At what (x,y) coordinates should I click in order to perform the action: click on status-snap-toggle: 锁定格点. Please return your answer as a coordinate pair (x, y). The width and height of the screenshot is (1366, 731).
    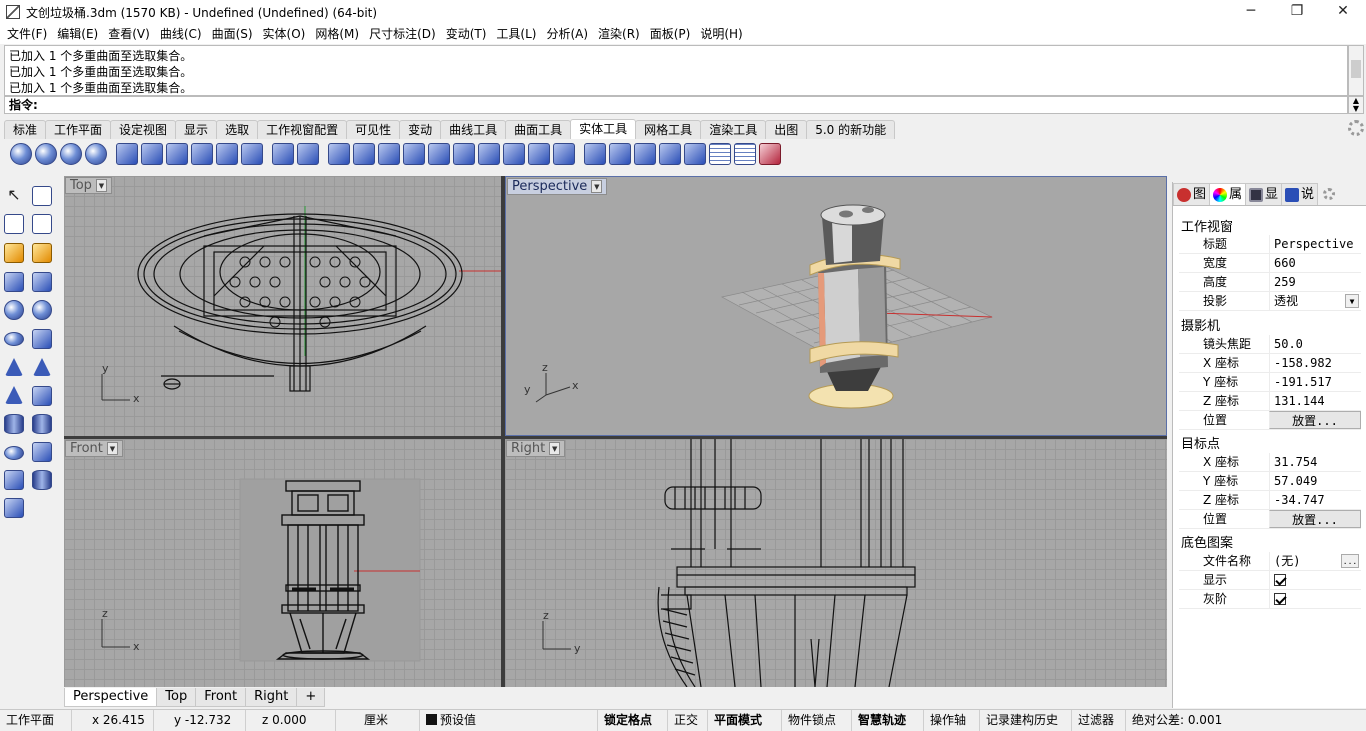
    Looking at the image, I should click on (633, 720).